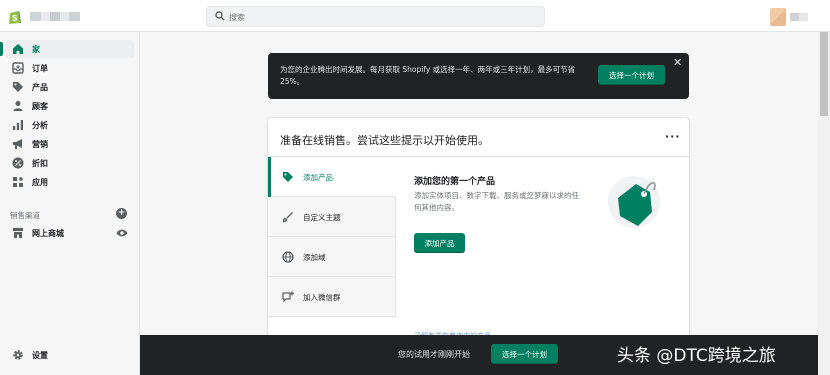 Image resolution: width=830 pixels, height=375 pixels. Describe the element at coordinates (314, 257) in the screenshot. I see `task-label: 添加域` at that location.